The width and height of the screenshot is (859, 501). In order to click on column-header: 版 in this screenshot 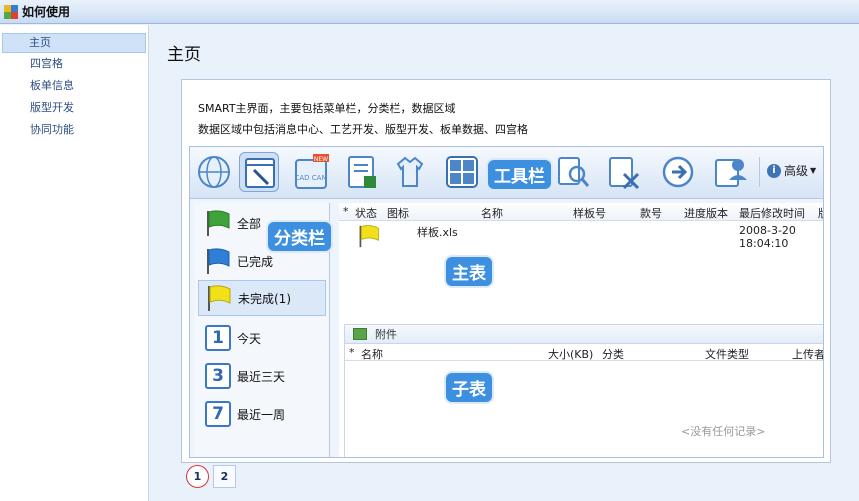, I will do `click(820, 213)`.